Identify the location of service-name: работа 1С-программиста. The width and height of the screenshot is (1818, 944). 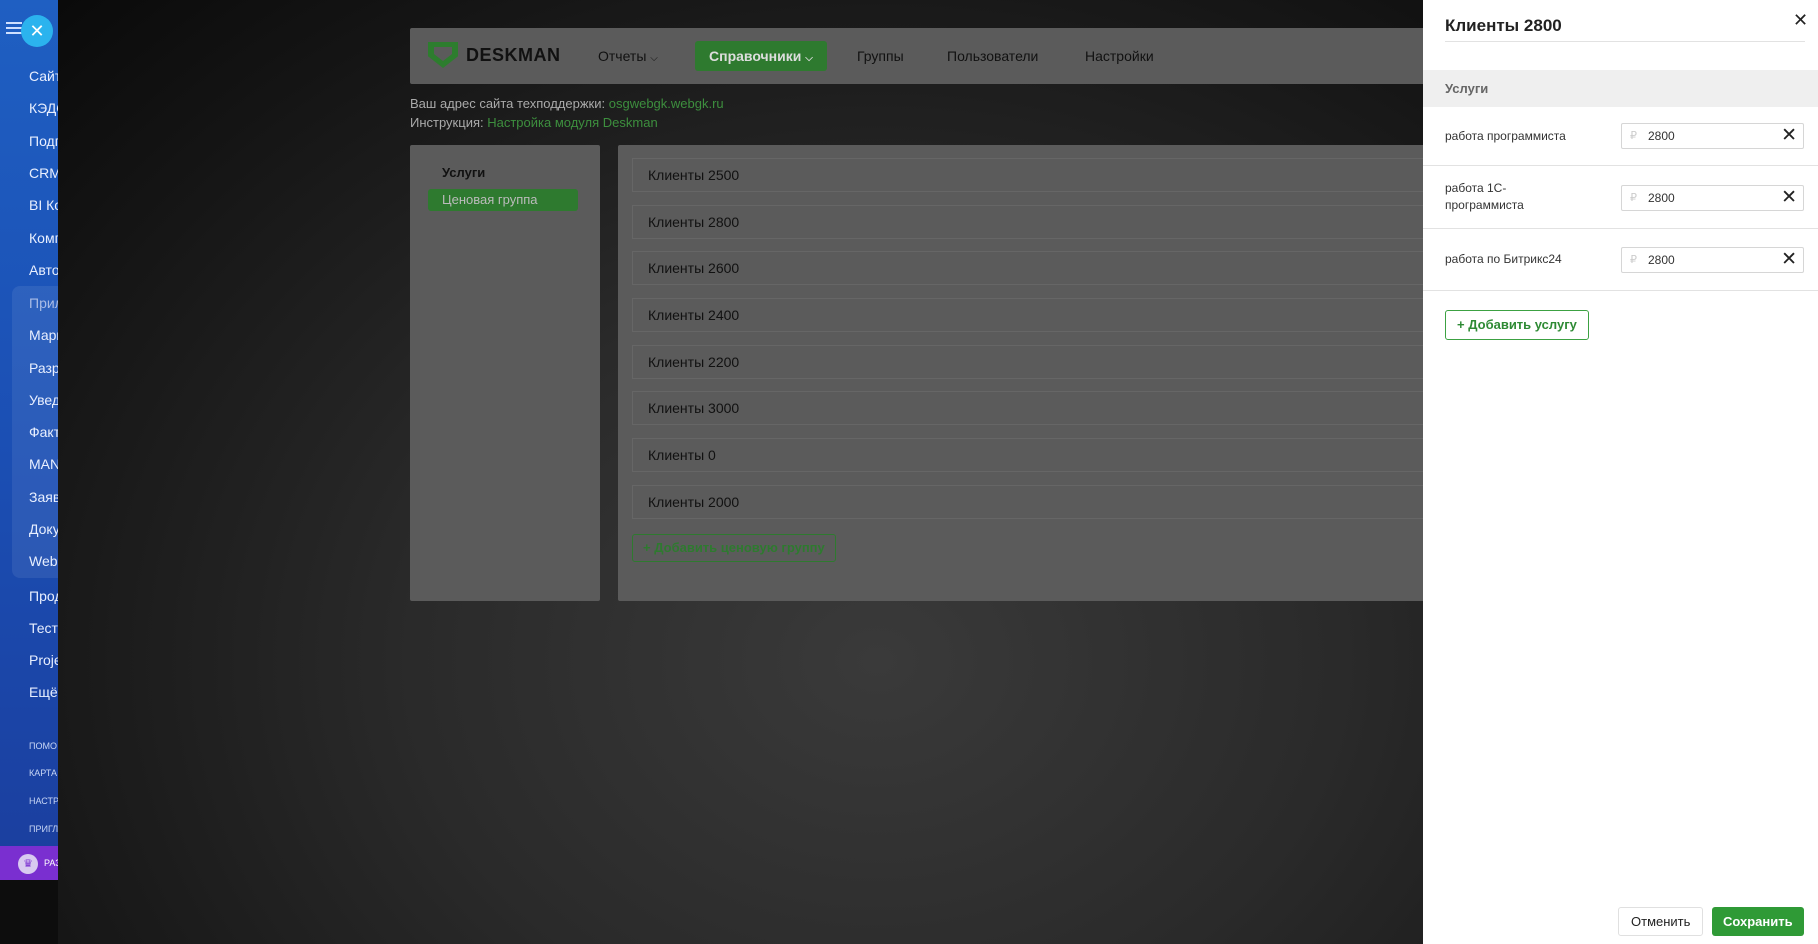
(1484, 196).